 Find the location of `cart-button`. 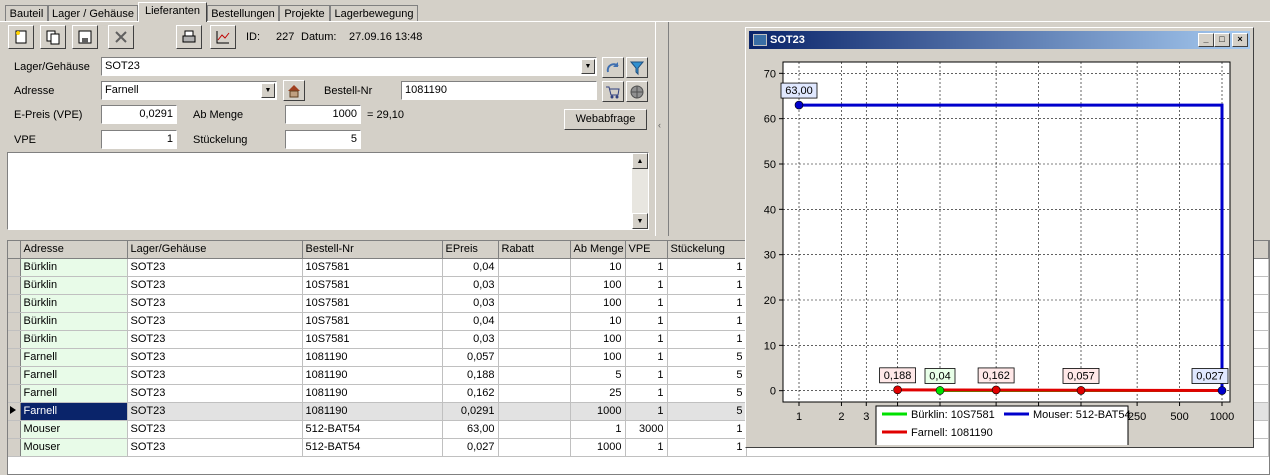

cart-button is located at coordinates (613, 91).